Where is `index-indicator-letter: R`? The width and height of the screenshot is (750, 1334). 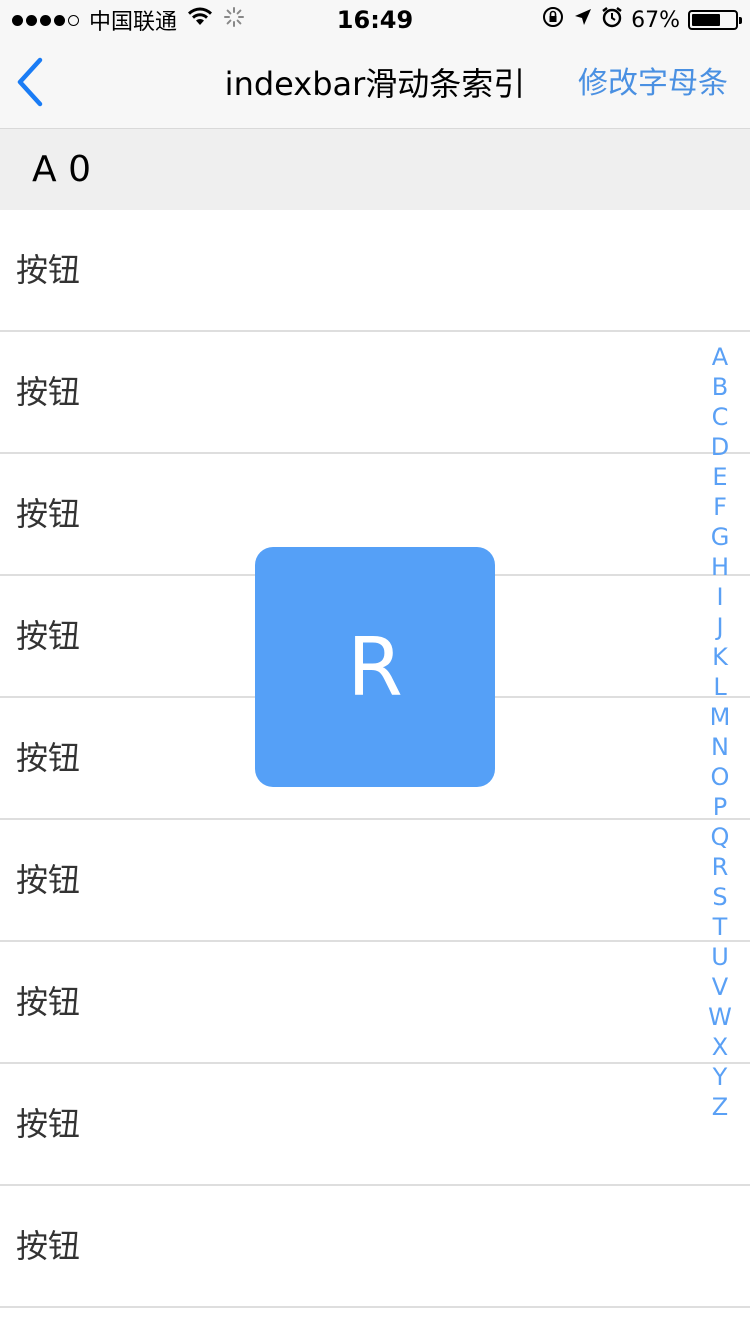
index-indicator-letter: R is located at coordinates (375, 667).